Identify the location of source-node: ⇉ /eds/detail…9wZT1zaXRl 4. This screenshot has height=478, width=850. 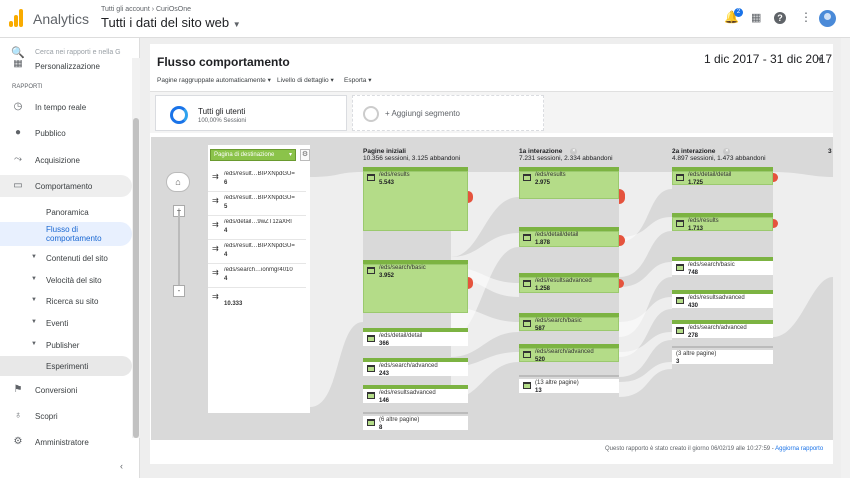
(257, 228).